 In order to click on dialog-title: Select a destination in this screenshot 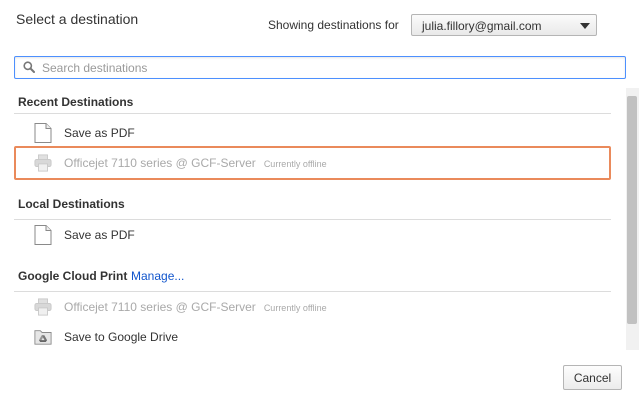, I will do `click(77, 19)`.